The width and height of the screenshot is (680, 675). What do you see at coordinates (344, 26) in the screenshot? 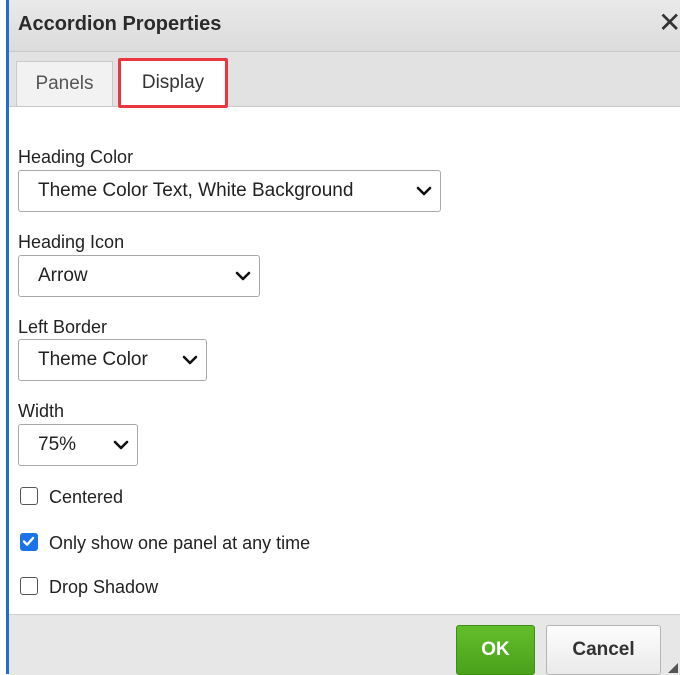
I see `dialog-titlebar: Accordion Properties ✕` at bounding box center [344, 26].